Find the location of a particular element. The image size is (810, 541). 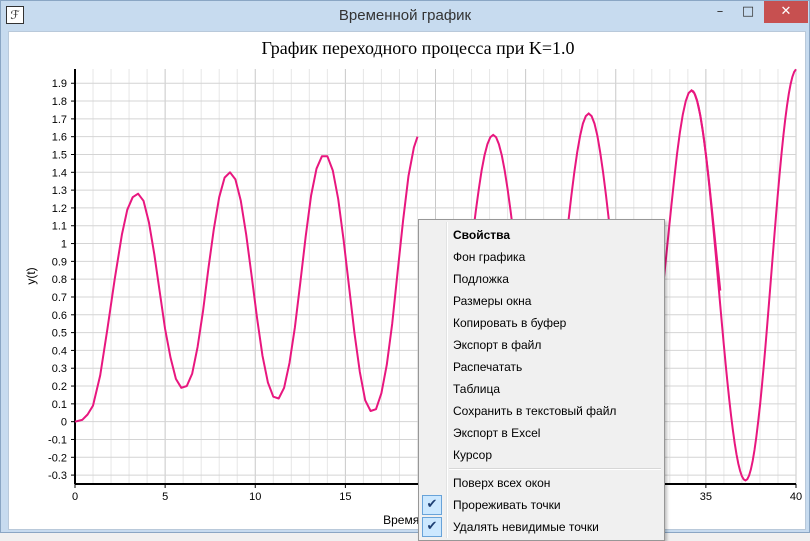

x-tick-label: 0 is located at coordinates (75, 497).